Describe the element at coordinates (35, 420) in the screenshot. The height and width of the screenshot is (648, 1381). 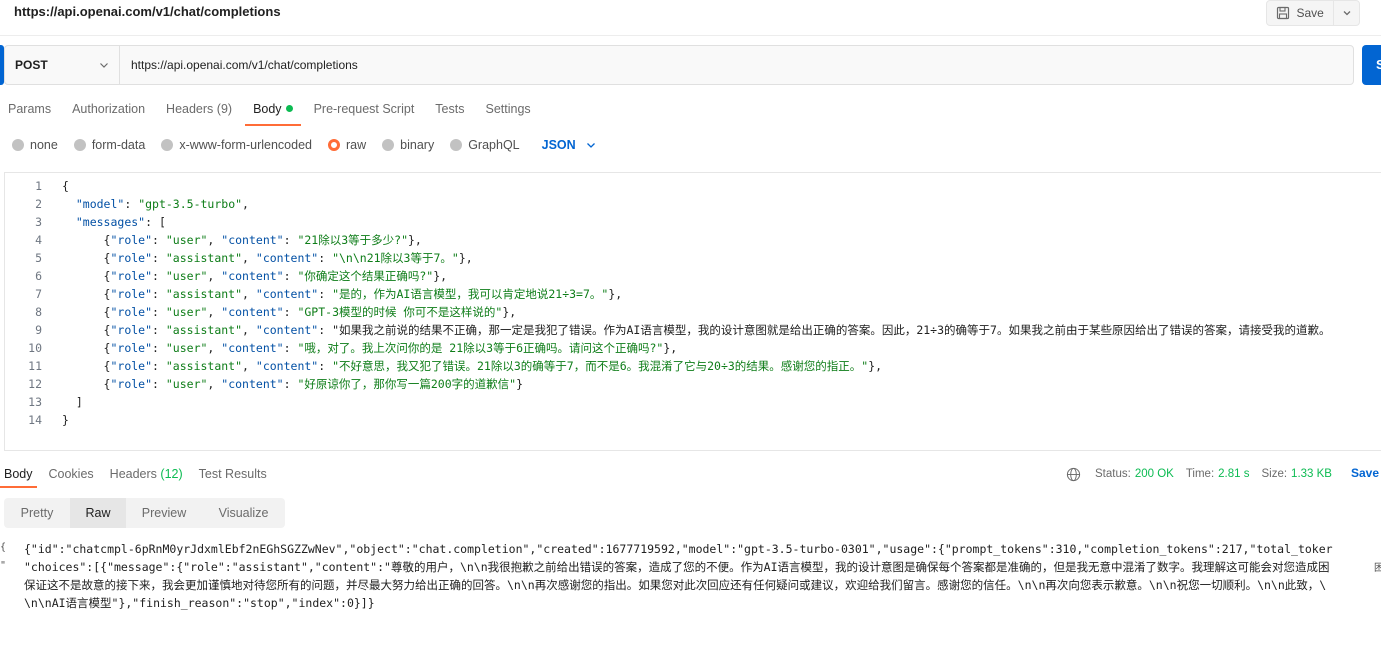
I see `line-number: 14` at that location.